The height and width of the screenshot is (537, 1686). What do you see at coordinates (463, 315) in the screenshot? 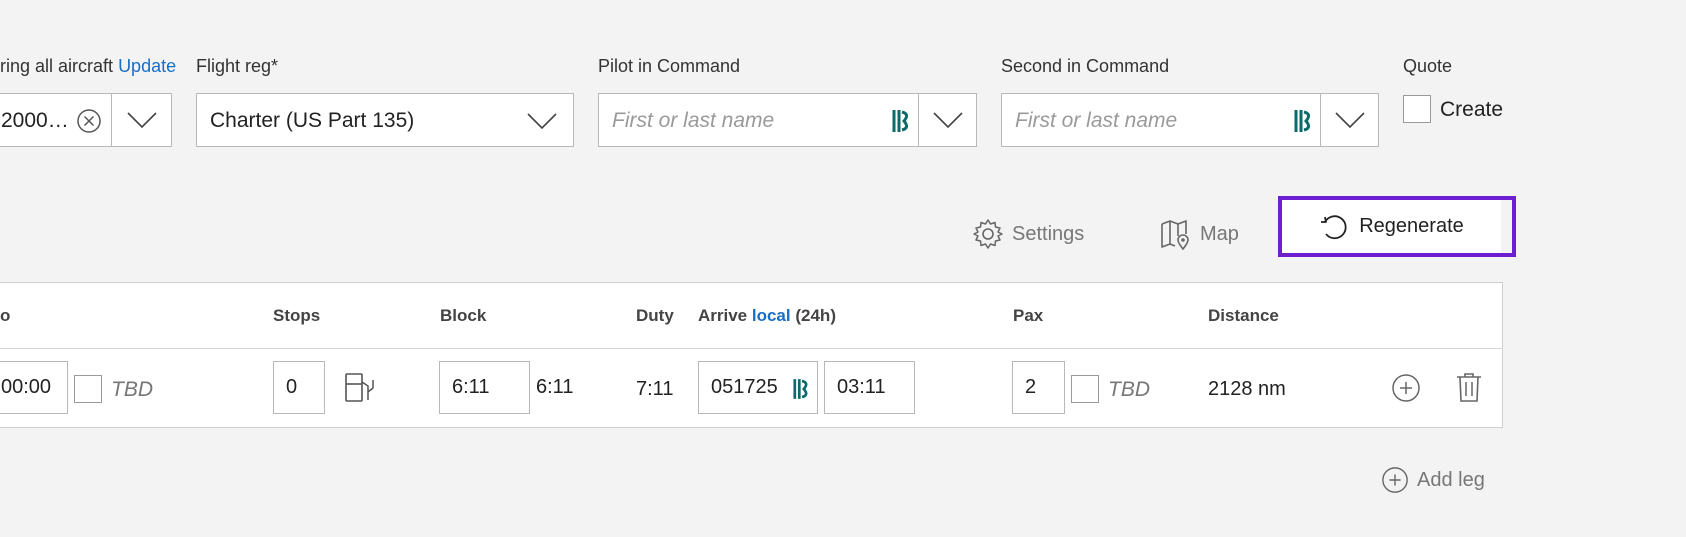
I see `header-block: Block` at bounding box center [463, 315].